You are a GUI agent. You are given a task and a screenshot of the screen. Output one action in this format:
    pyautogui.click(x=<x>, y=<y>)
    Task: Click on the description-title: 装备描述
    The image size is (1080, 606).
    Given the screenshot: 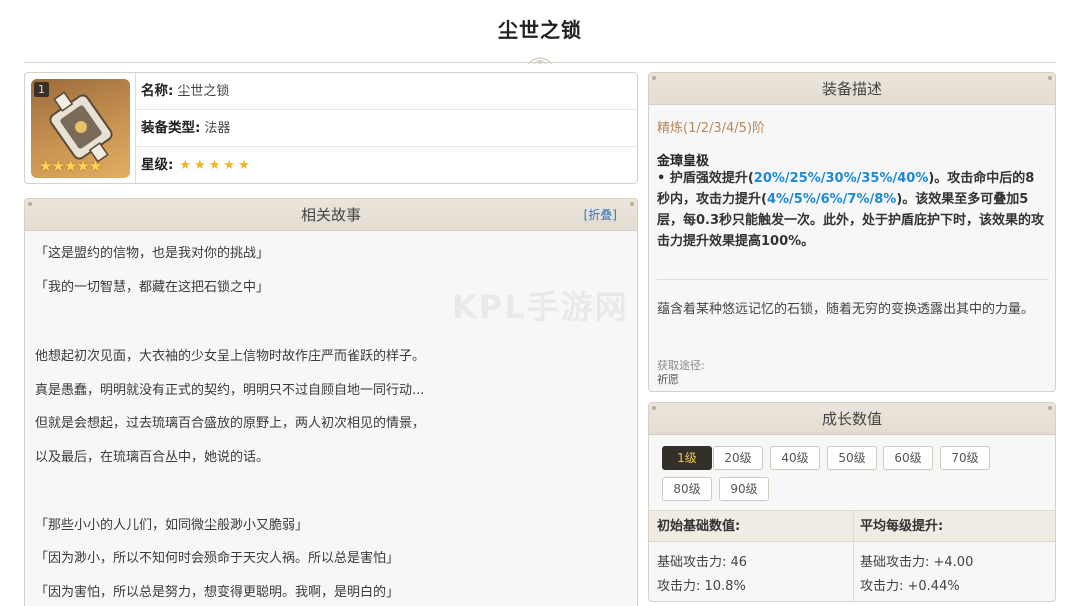 What is the action you would take?
    pyautogui.click(x=851, y=89)
    